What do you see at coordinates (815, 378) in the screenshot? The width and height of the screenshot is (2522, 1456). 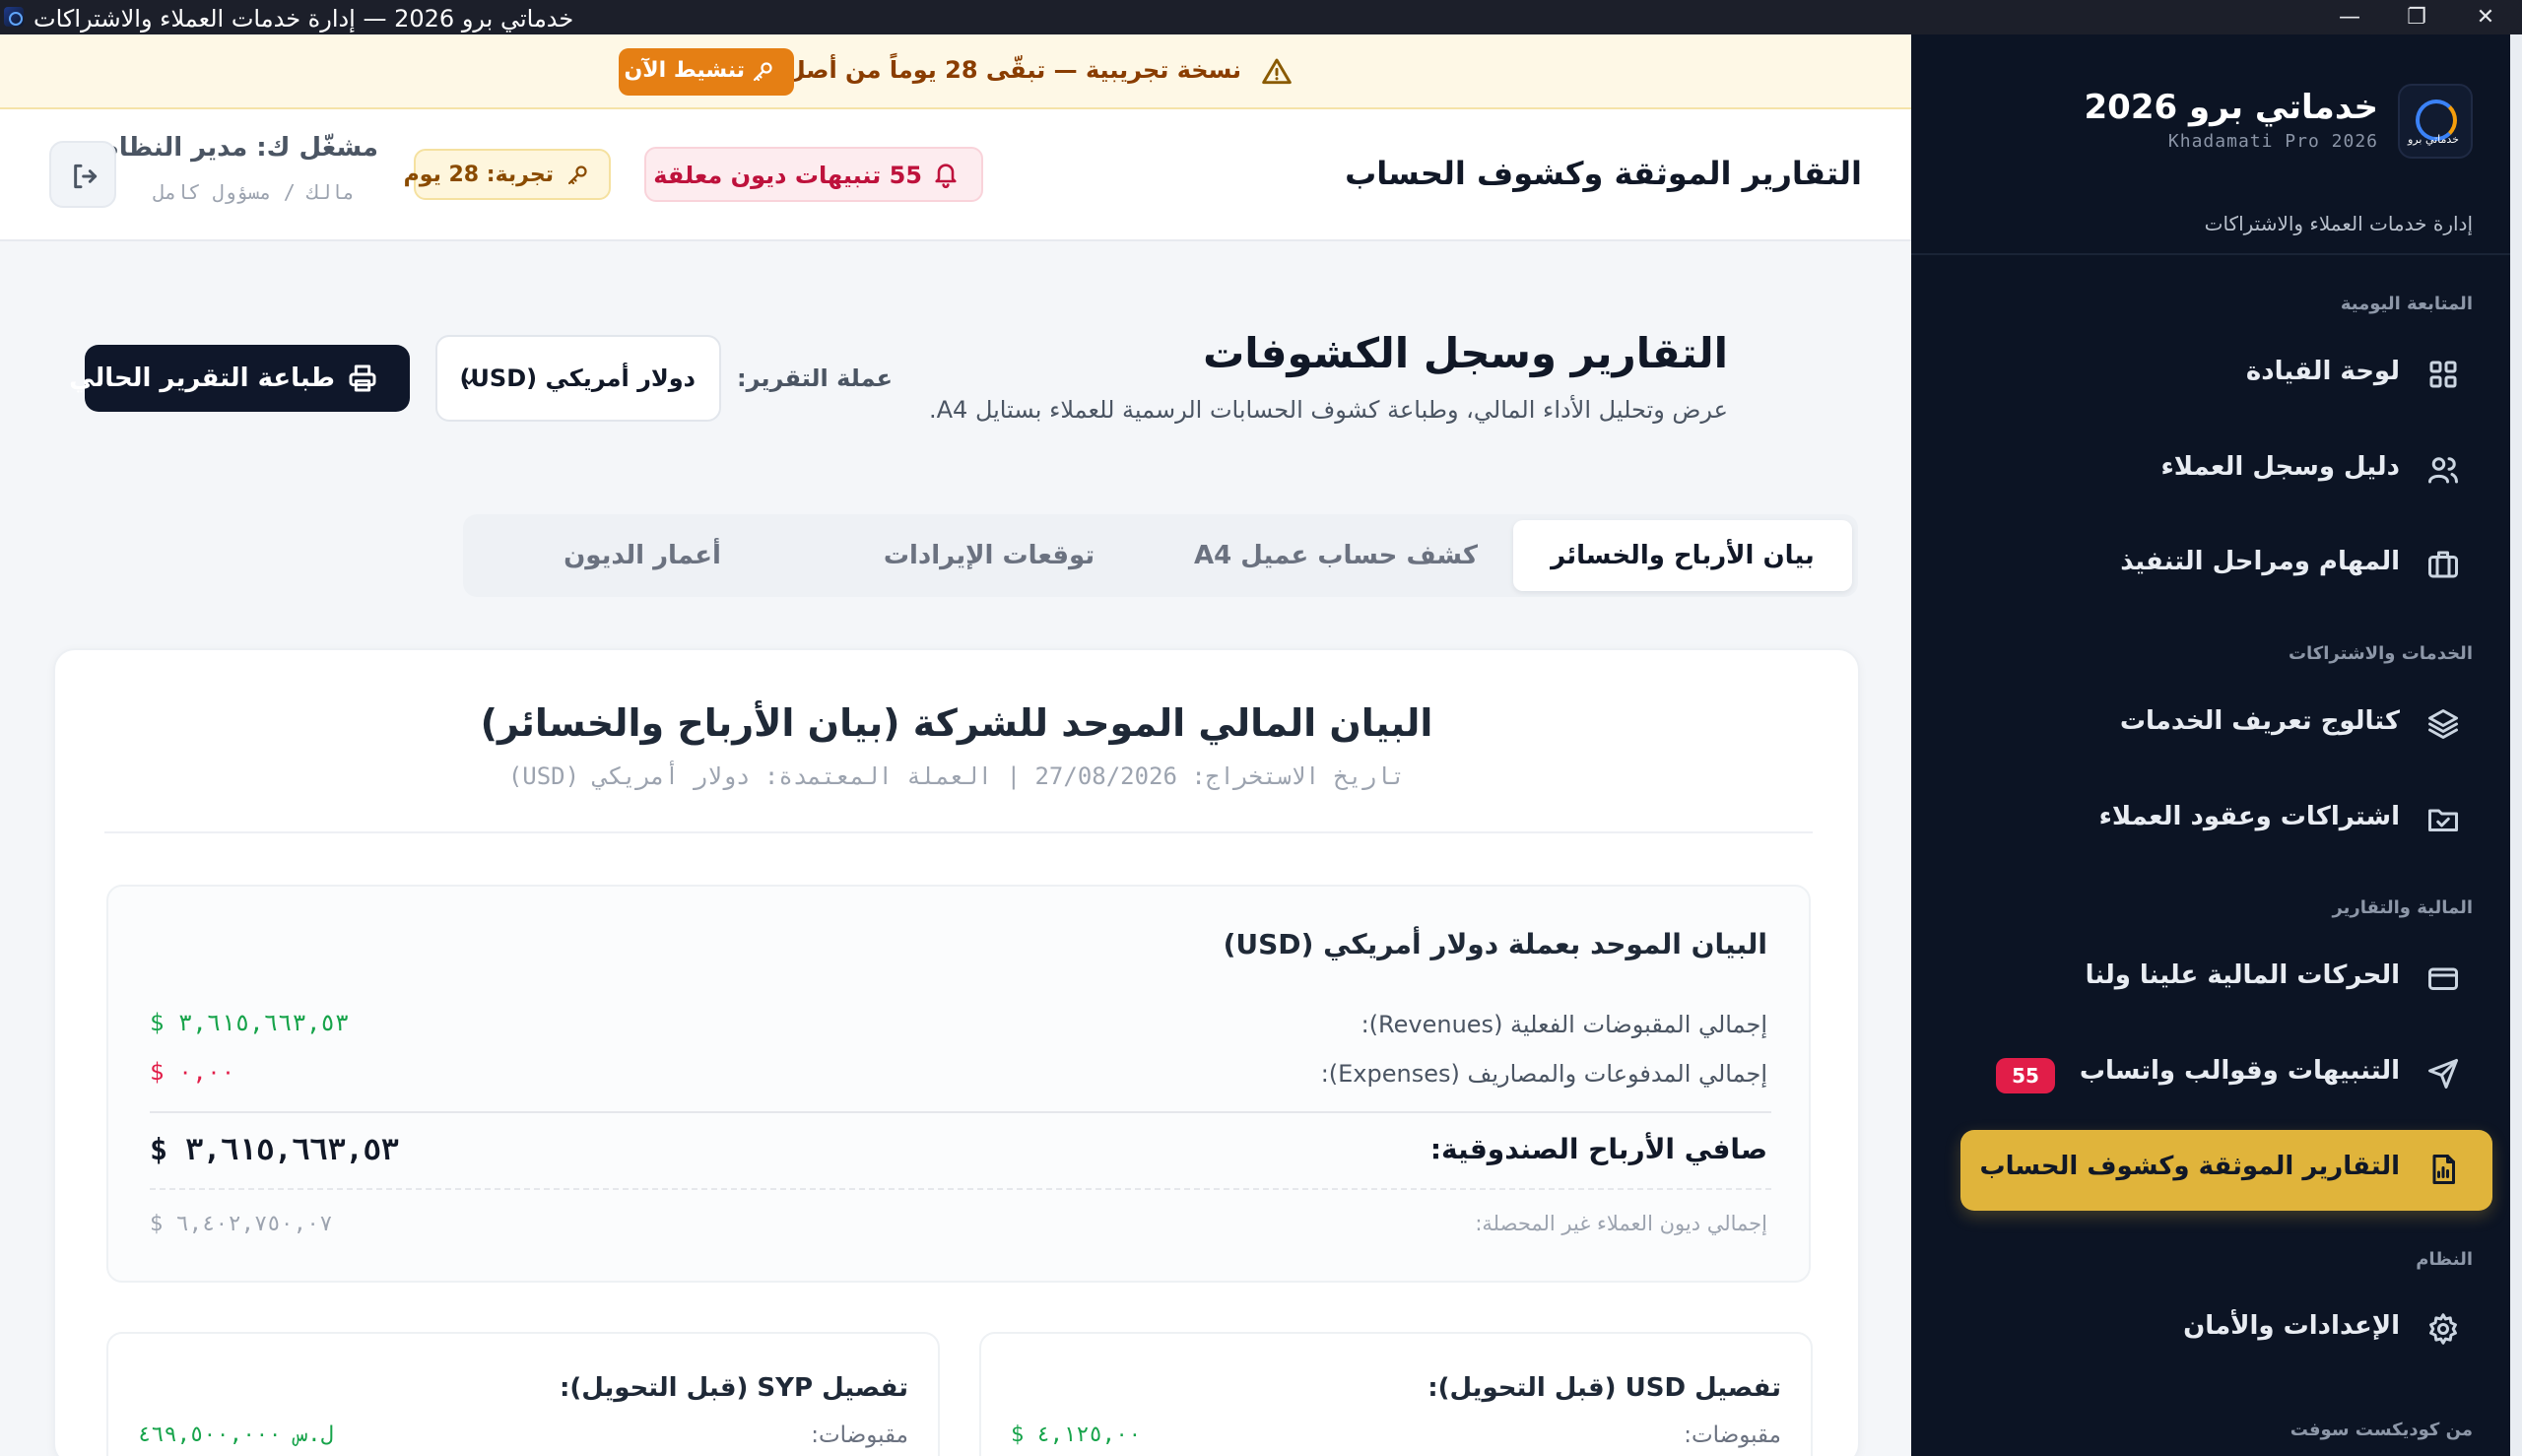 I see `currency-label: عملة التقرير:` at bounding box center [815, 378].